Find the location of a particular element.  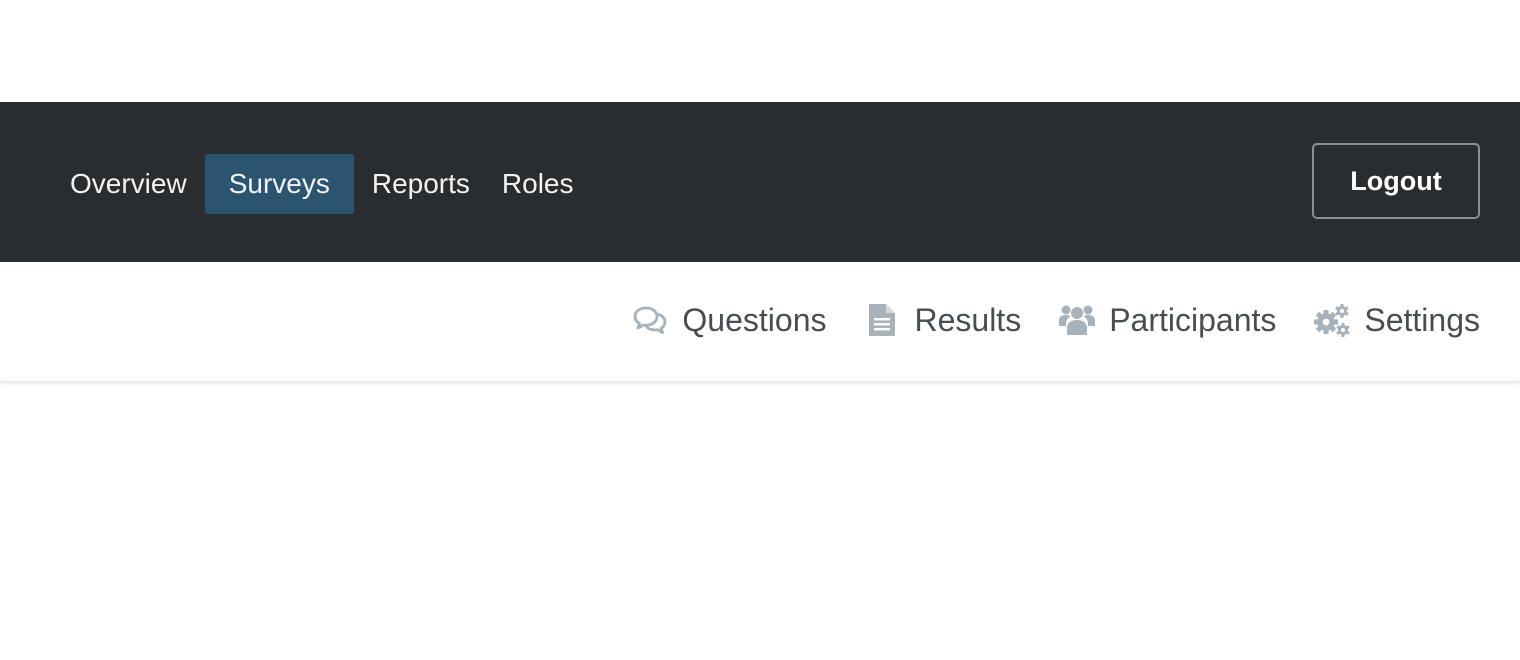

subnav-item-participants: Participants is located at coordinates (1167, 320).